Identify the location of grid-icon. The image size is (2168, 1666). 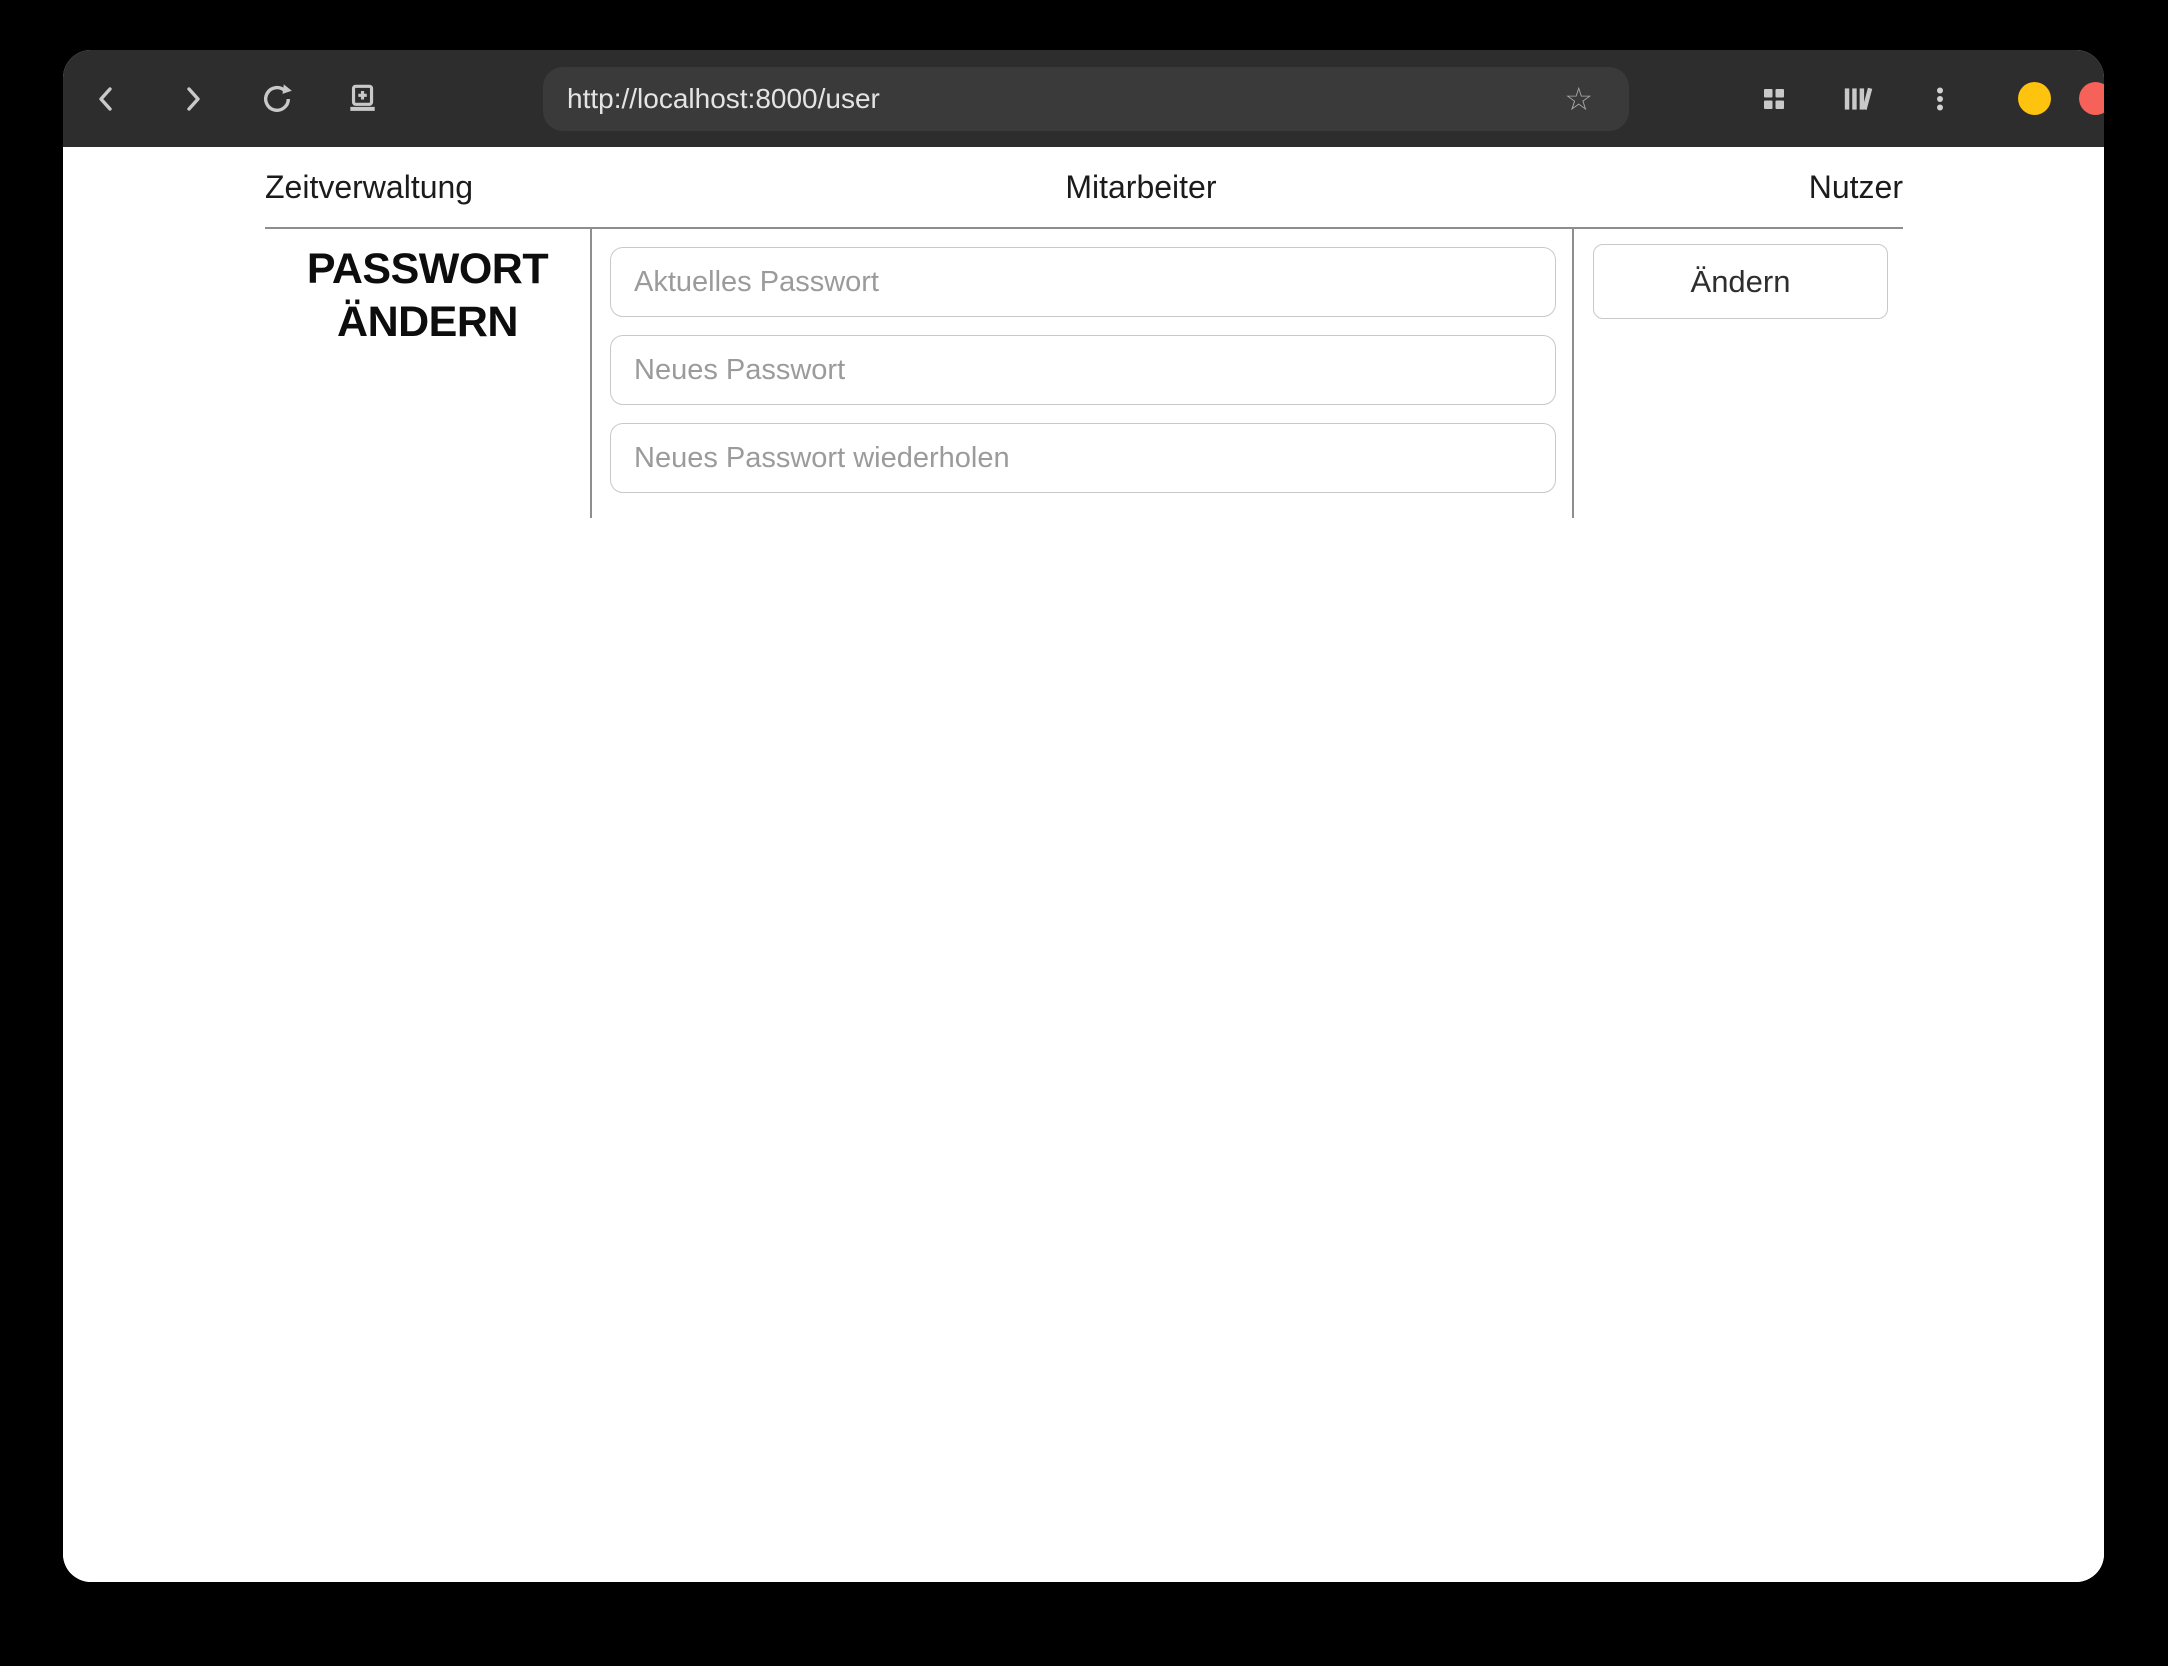
(1774, 98).